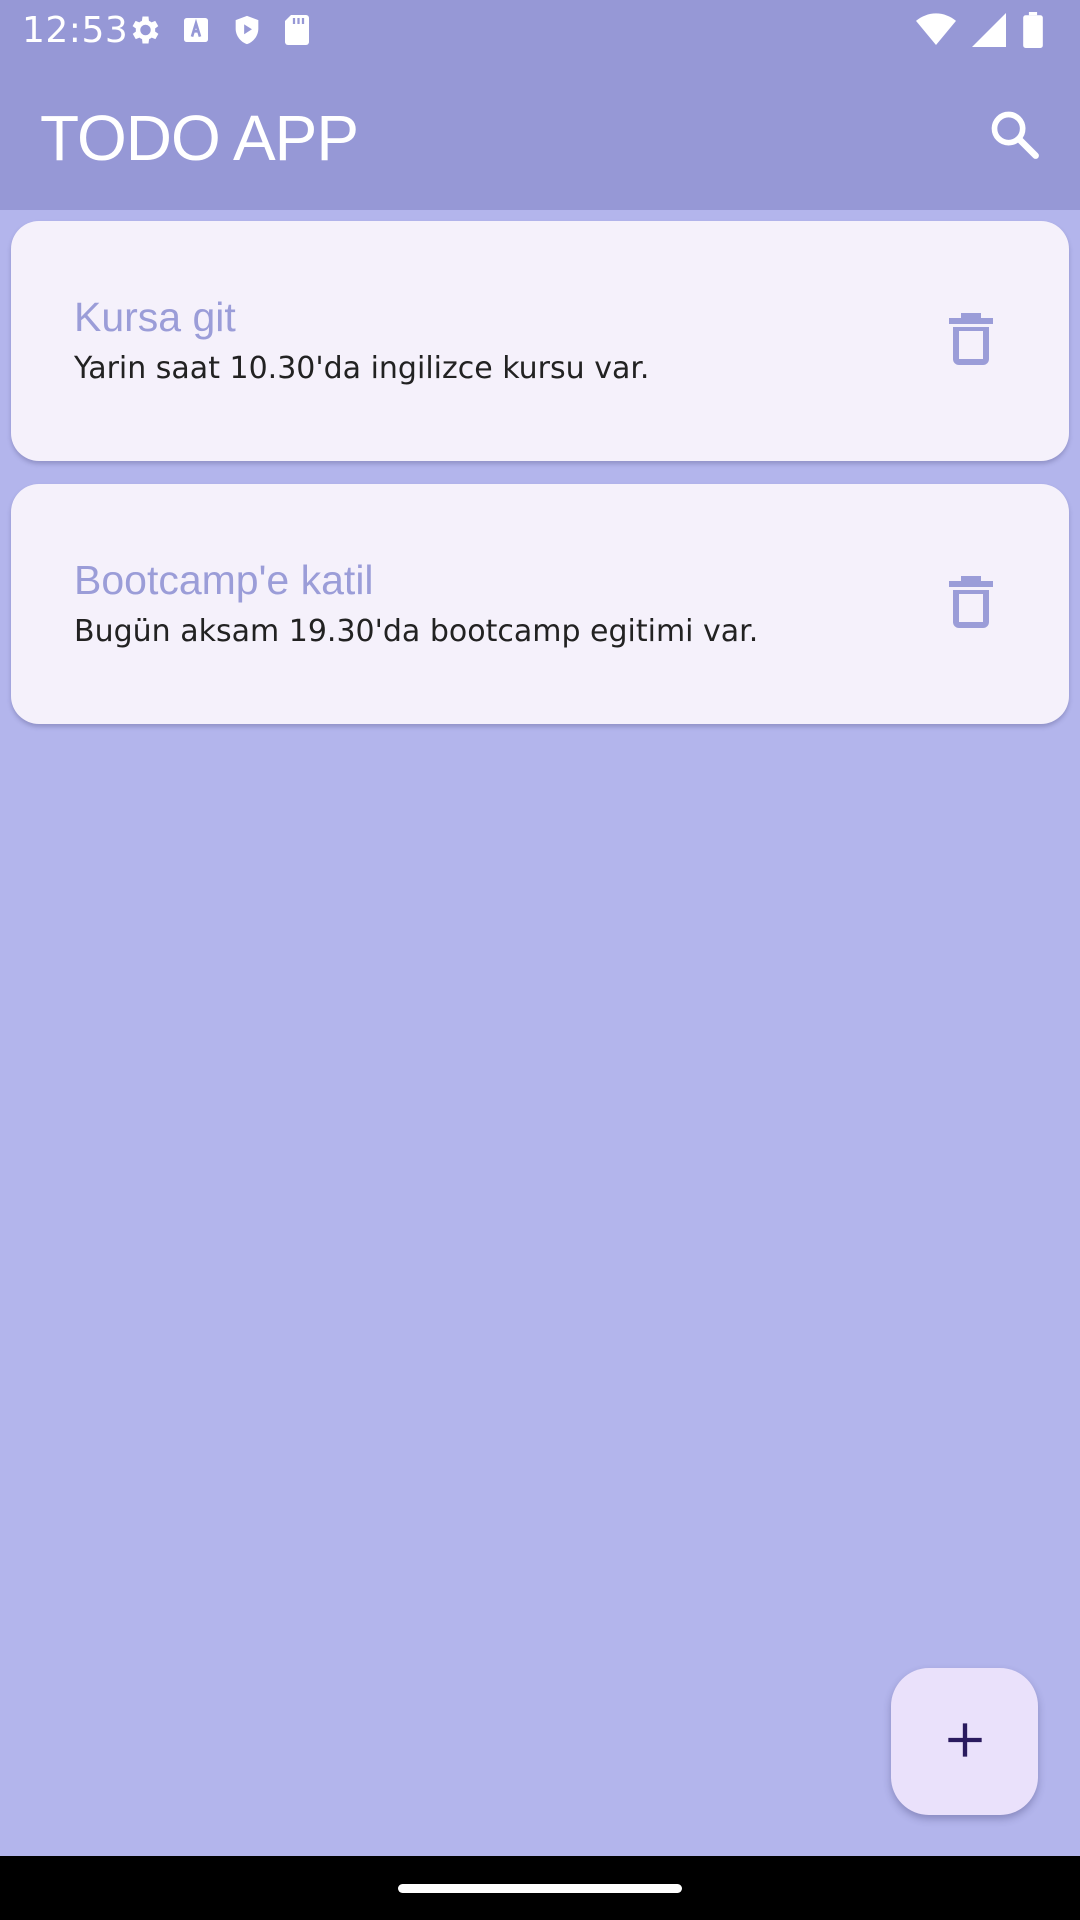  Describe the element at coordinates (1033, 32) in the screenshot. I see `battery-icon` at that location.